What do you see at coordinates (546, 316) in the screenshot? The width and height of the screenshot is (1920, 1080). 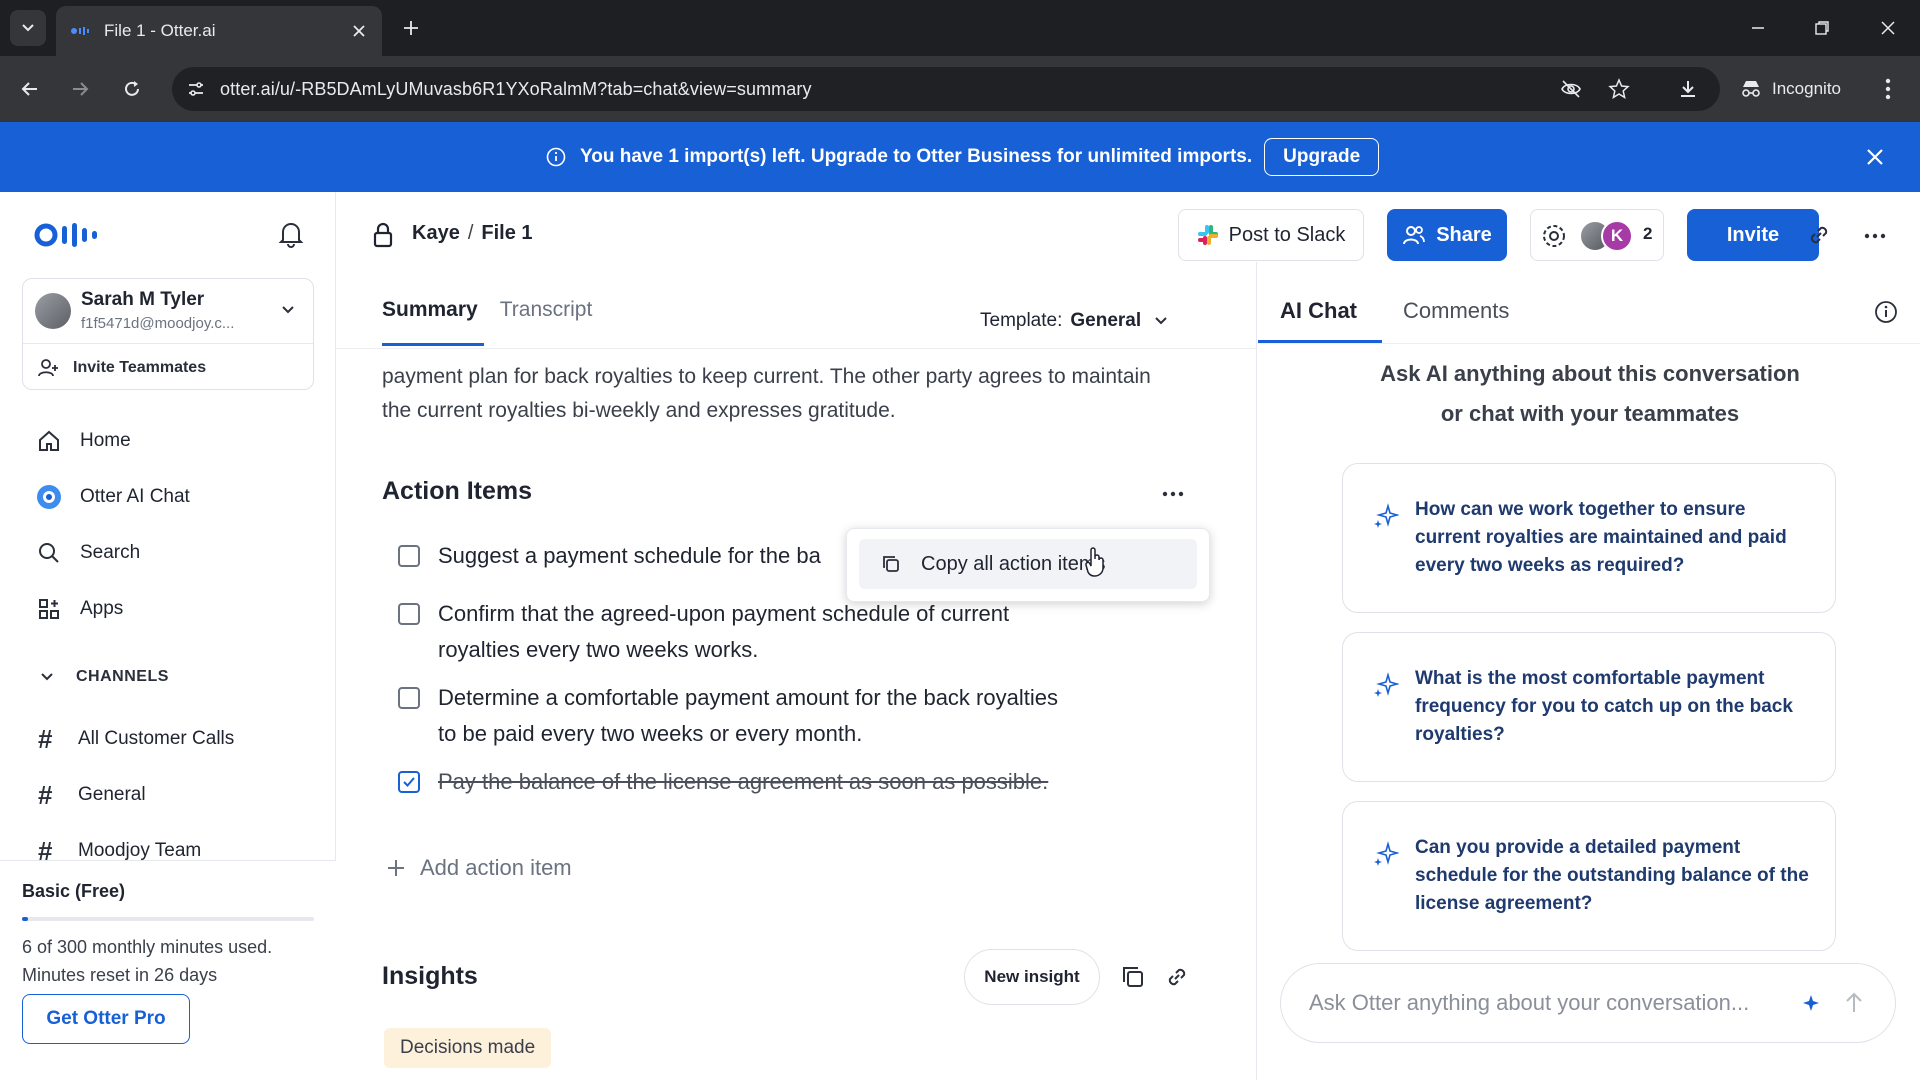 I see `tab-transcript: Transcript` at bounding box center [546, 316].